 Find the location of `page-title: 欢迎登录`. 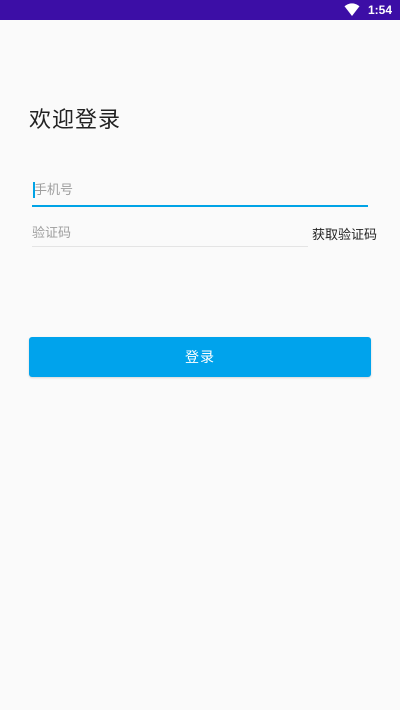

page-title: 欢迎登录 is located at coordinates (75, 120).